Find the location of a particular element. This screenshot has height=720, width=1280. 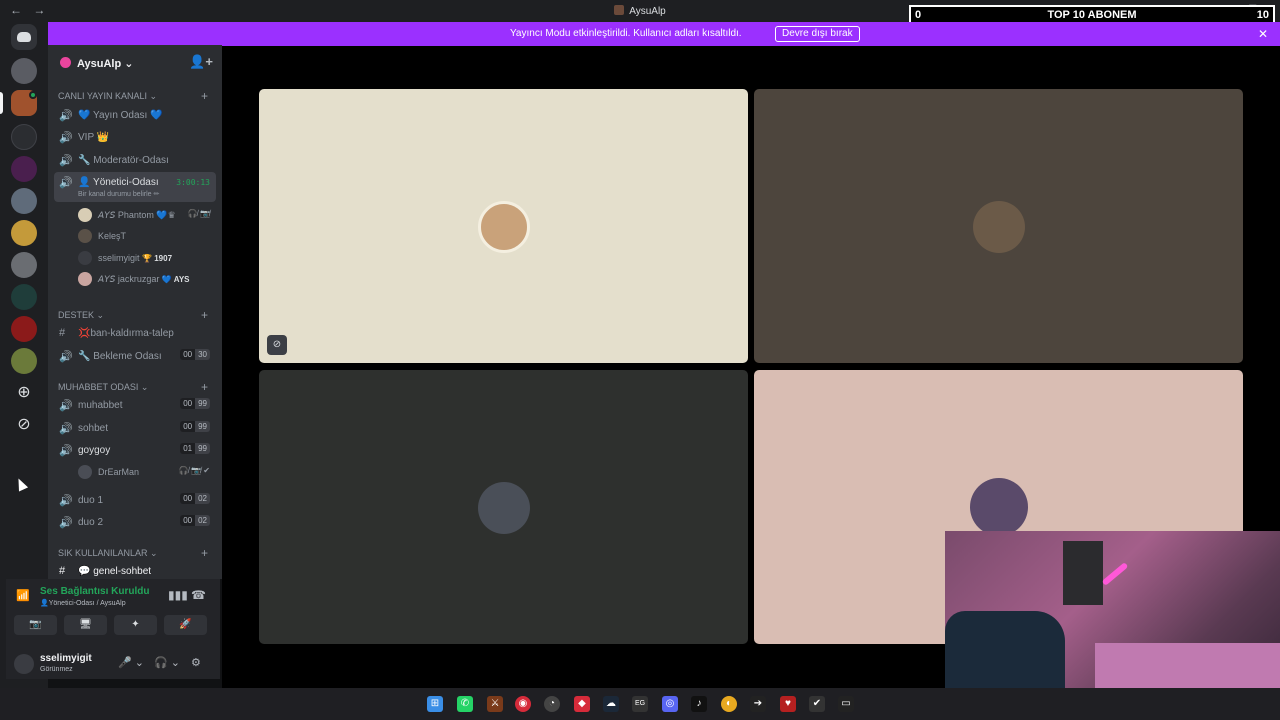

activities-button: ✦ is located at coordinates (135, 625).